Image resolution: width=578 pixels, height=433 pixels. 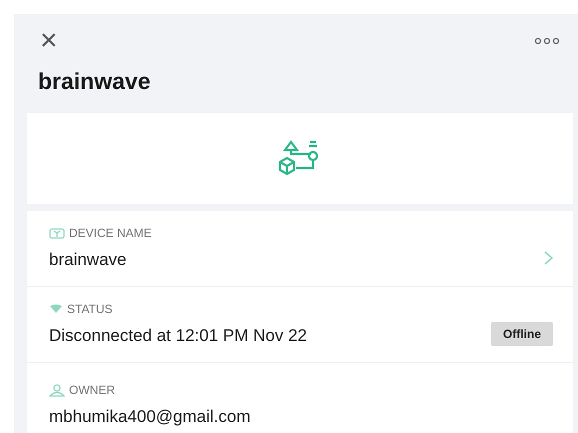 I want to click on field-label: STATUS, so click(x=90, y=309).